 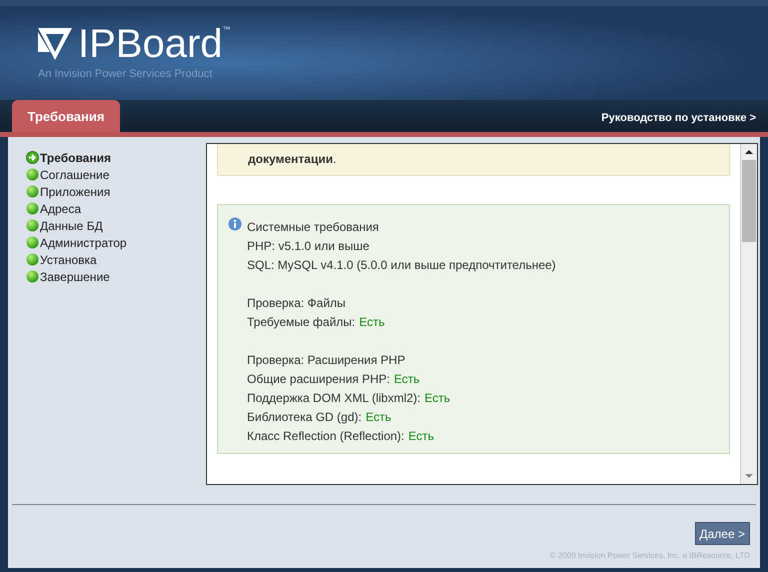 I want to click on requirement-label: Системные требования, so click(x=313, y=227).